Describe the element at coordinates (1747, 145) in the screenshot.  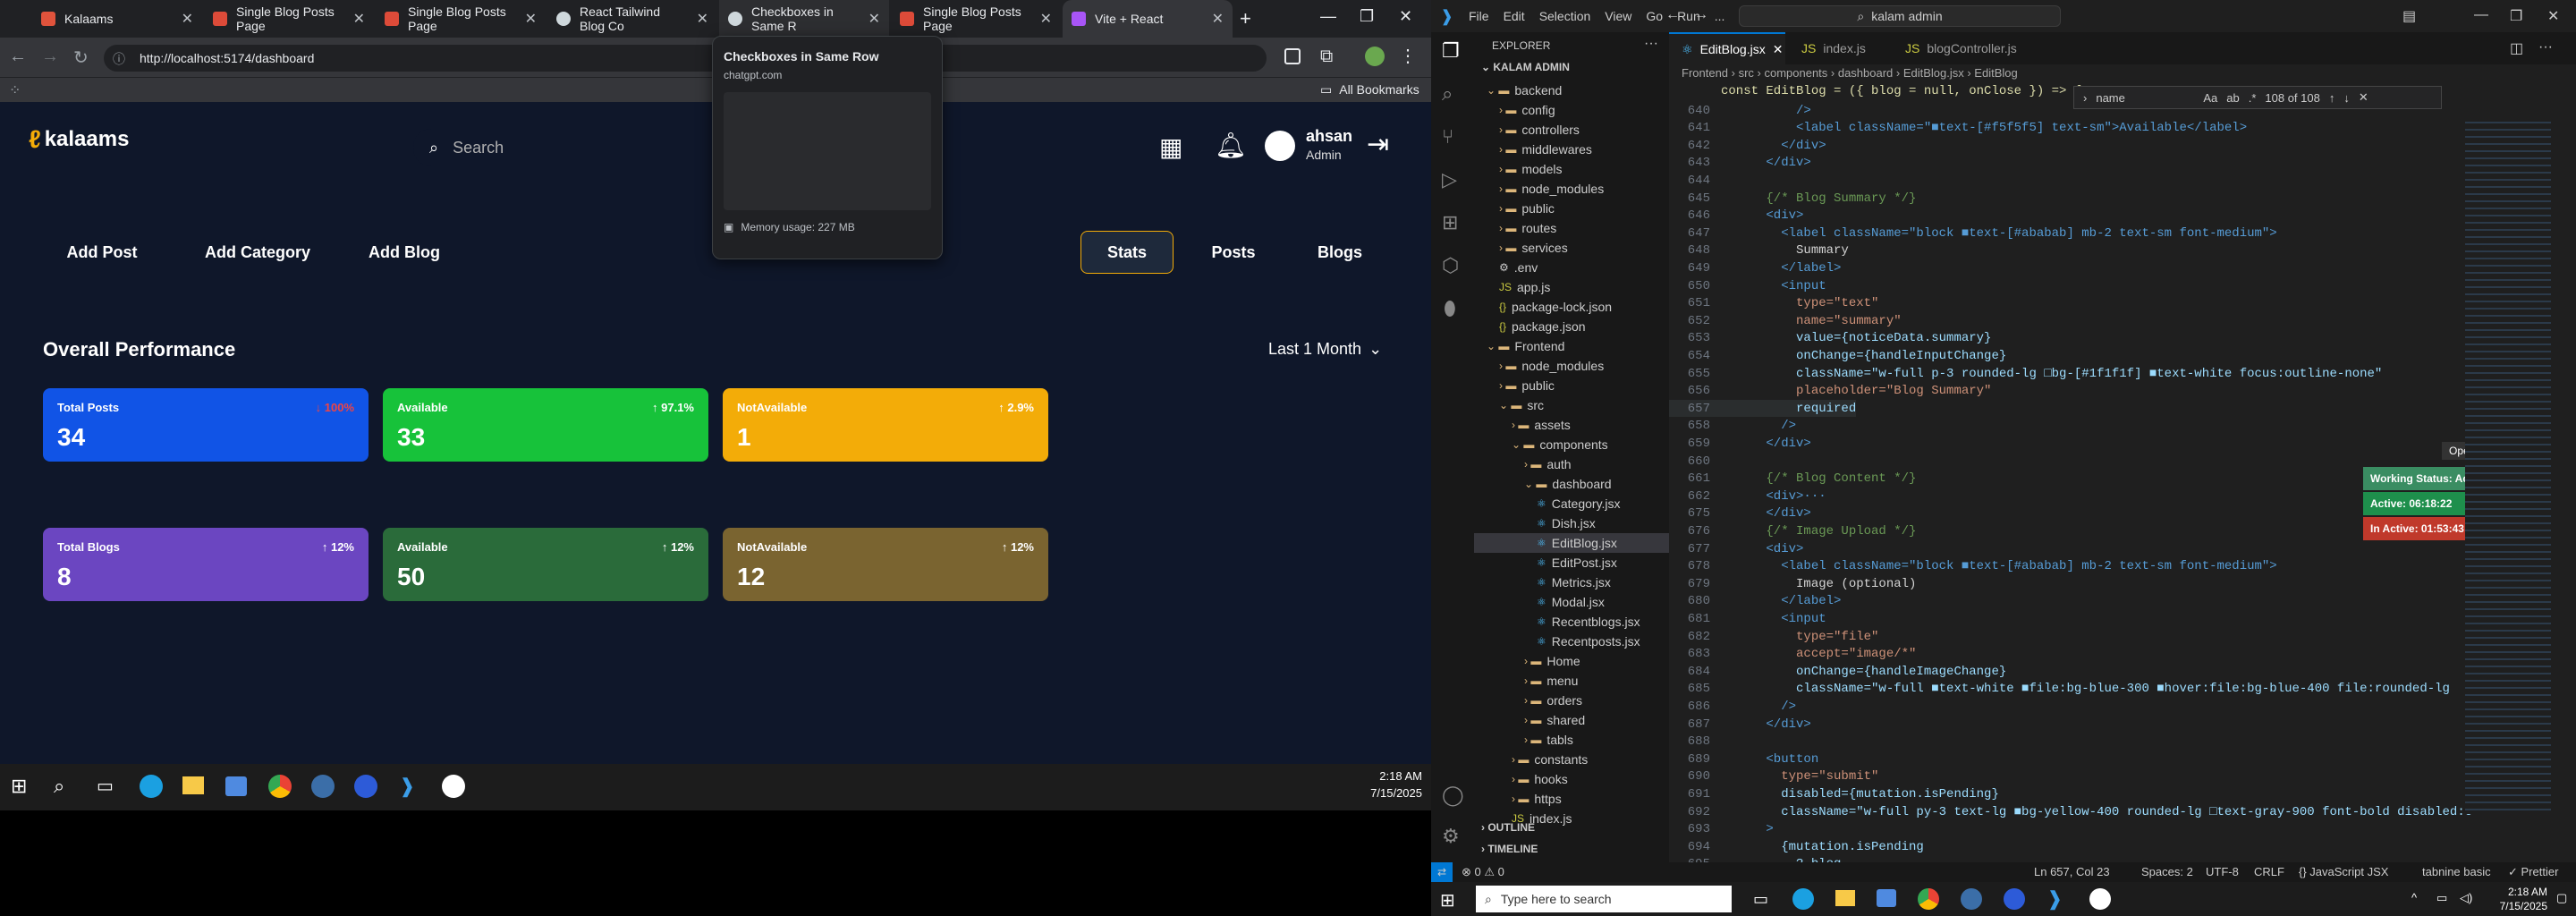
I see `code-line: 642 </div>` at that location.